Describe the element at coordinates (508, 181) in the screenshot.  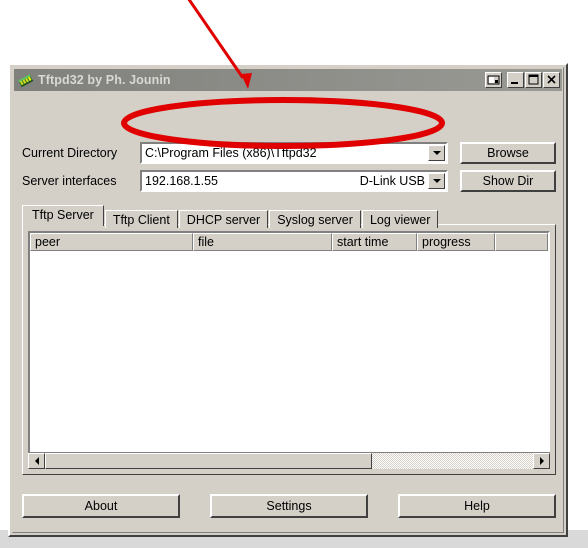
I see `show-dir-button: Show Dir` at that location.